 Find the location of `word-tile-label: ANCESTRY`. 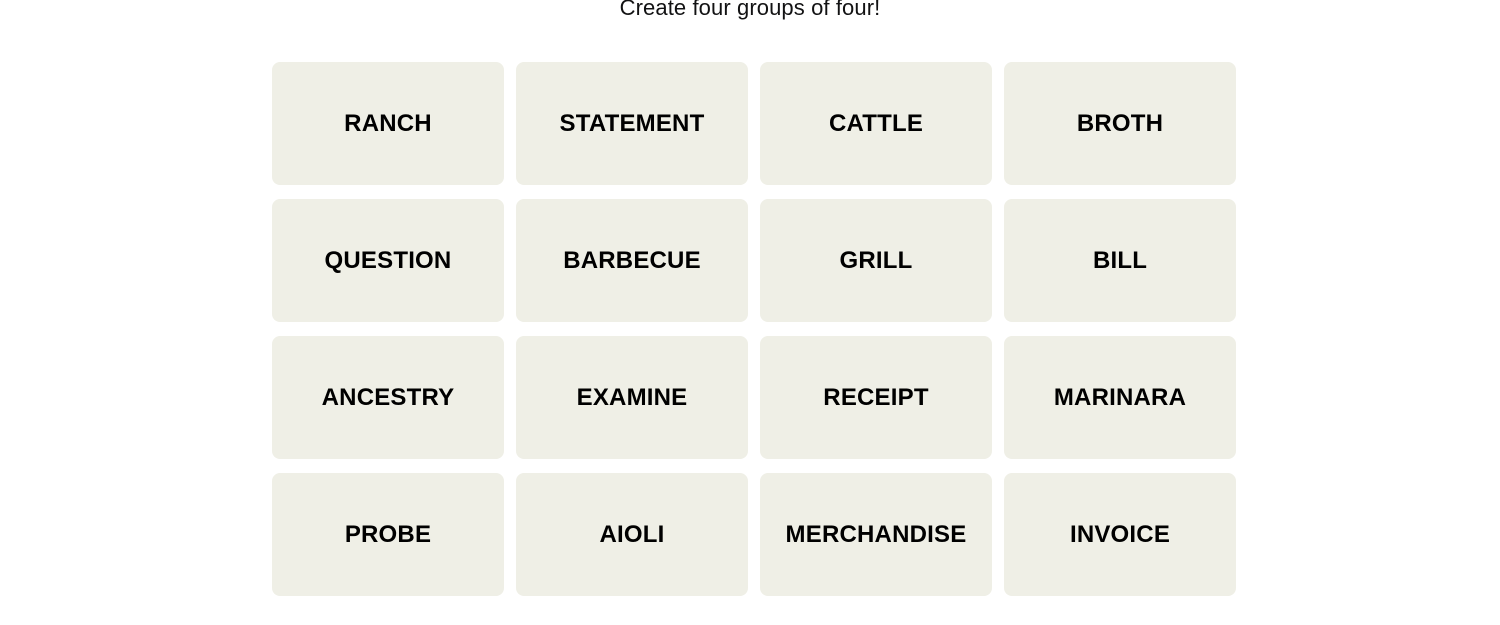

word-tile-label: ANCESTRY is located at coordinates (388, 397).